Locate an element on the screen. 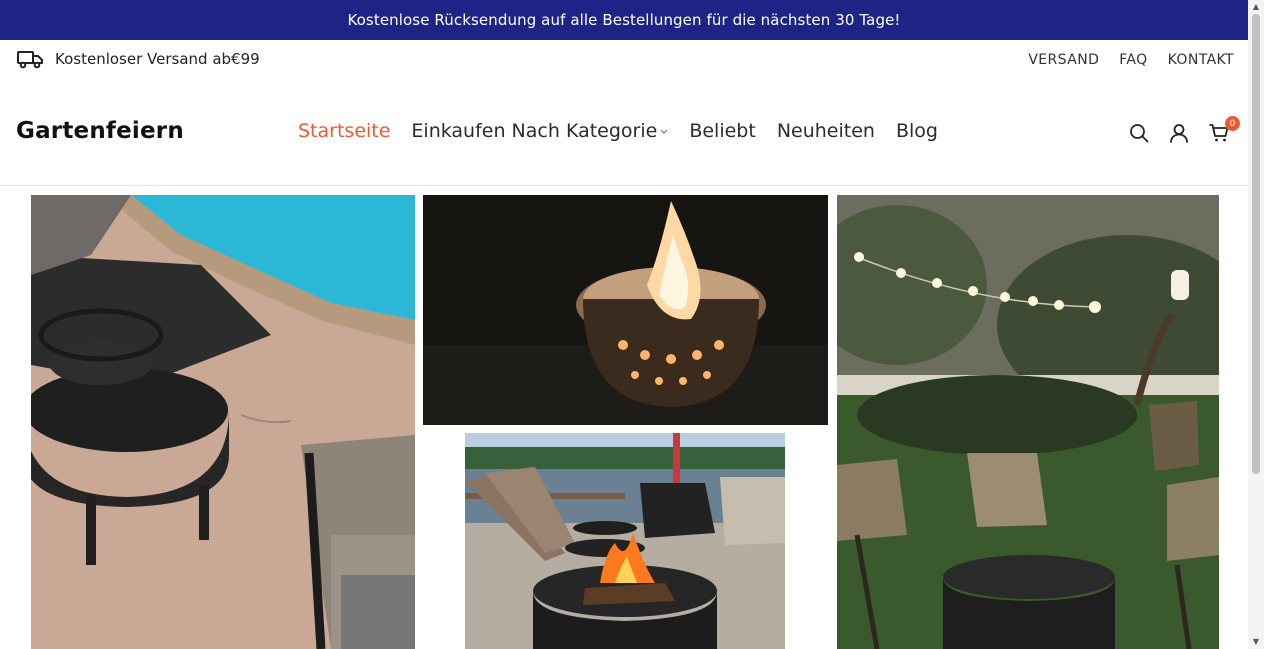  nav-item-neuheiten: Neuheiten is located at coordinates (826, 131).